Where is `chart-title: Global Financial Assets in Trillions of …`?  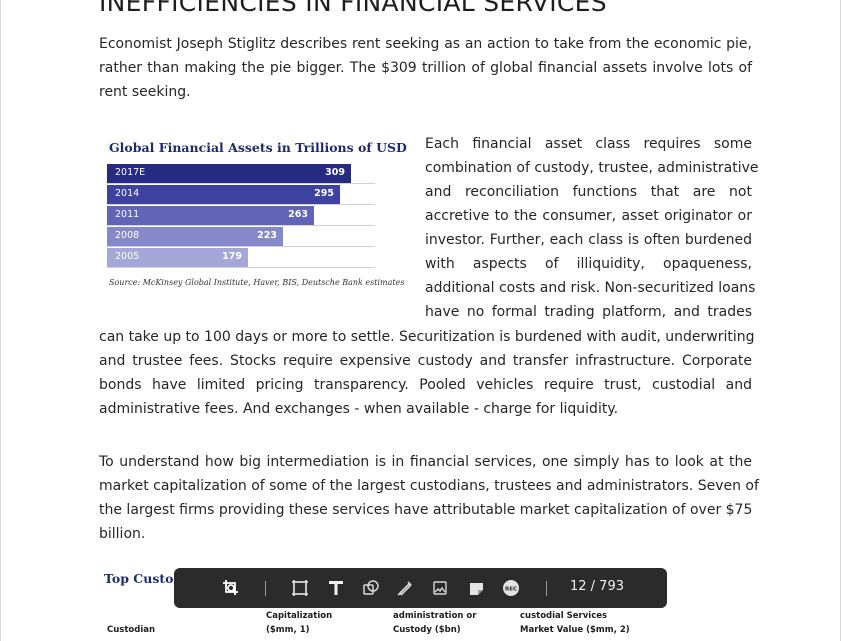 chart-title: Global Financial Assets in Trillions of … is located at coordinates (258, 147).